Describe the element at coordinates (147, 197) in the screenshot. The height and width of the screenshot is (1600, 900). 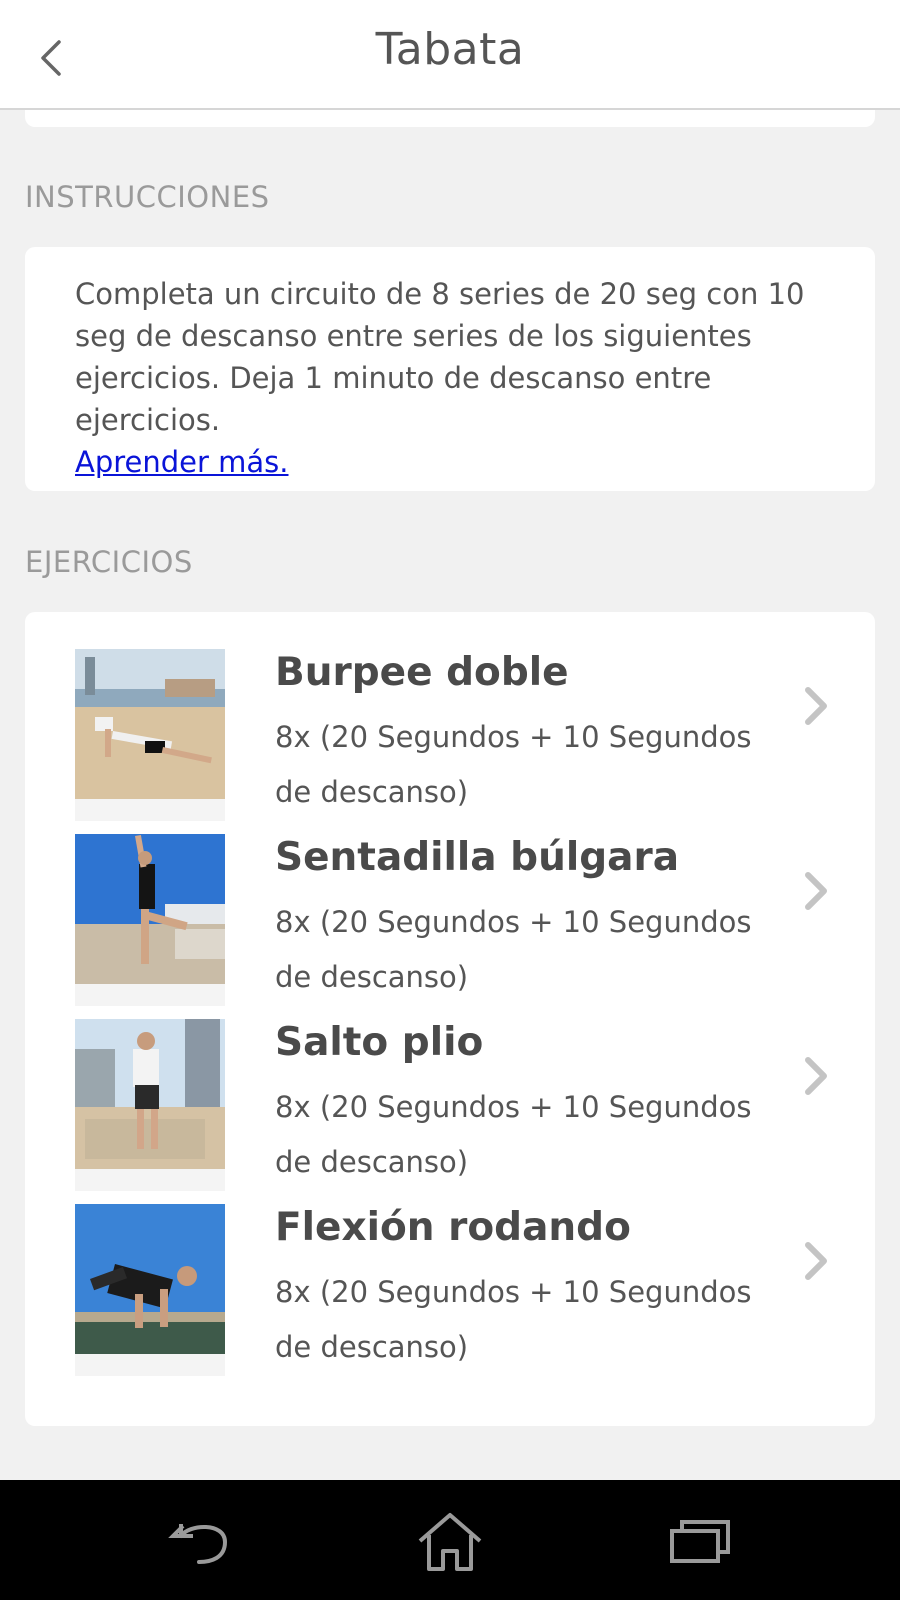
I see `instructions-section-label: INSTRUCCIONES` at that location.